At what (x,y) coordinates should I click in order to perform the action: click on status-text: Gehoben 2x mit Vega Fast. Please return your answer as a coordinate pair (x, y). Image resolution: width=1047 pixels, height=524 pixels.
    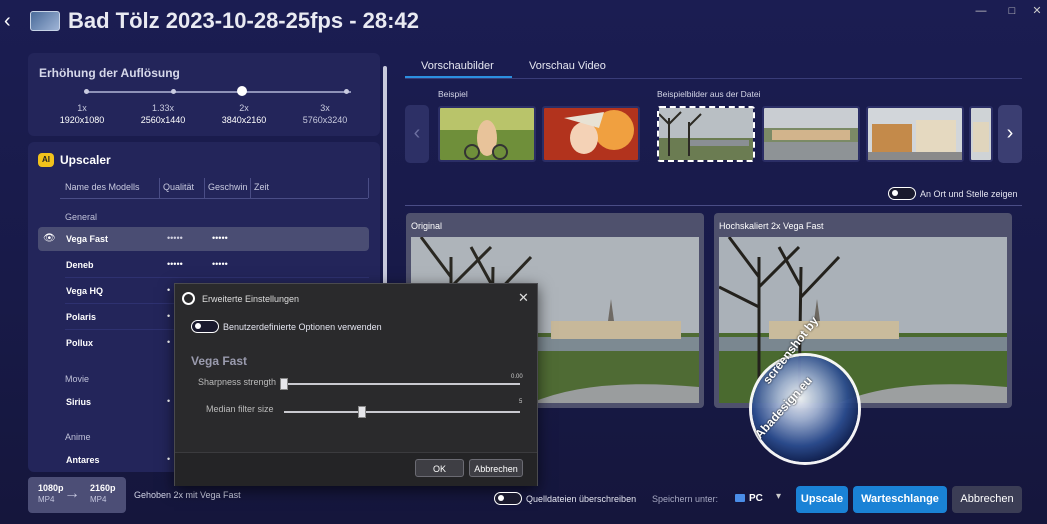
    Looking at the image, I should click on (187, 495).